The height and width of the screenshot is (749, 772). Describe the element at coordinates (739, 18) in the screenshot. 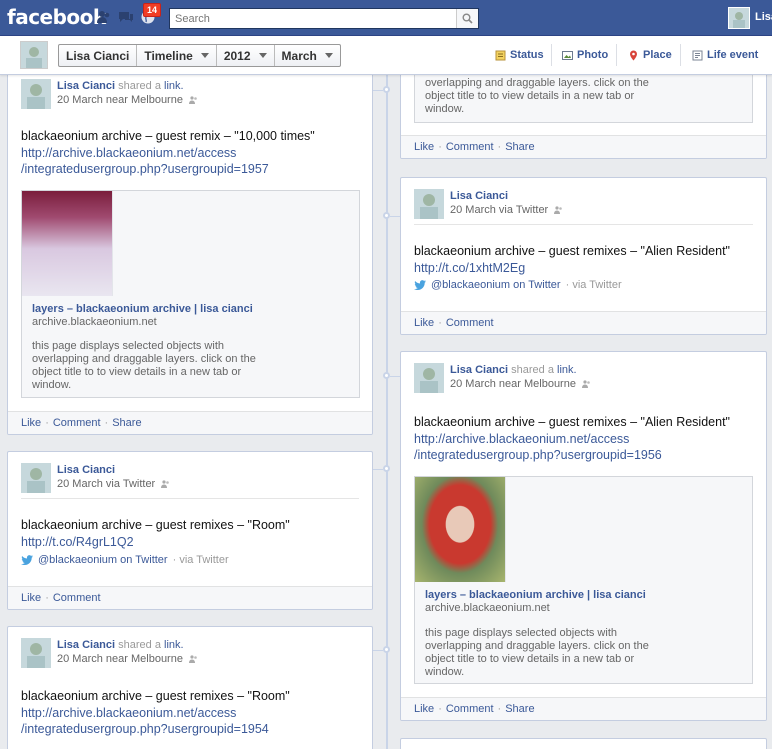

I see `user-avatar` at that location.